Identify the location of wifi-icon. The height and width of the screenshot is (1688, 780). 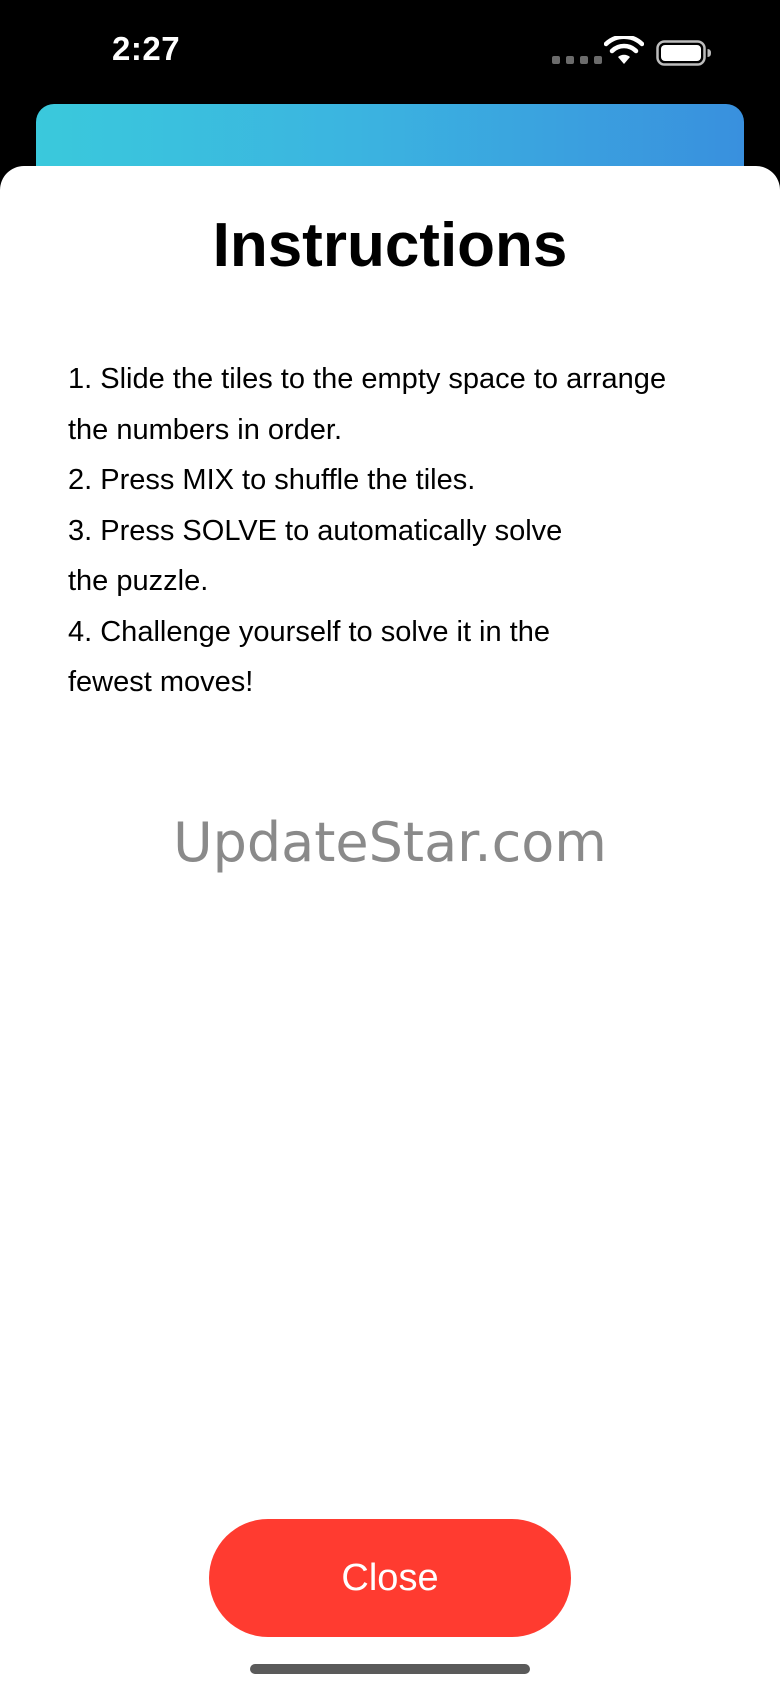
(624, 50).